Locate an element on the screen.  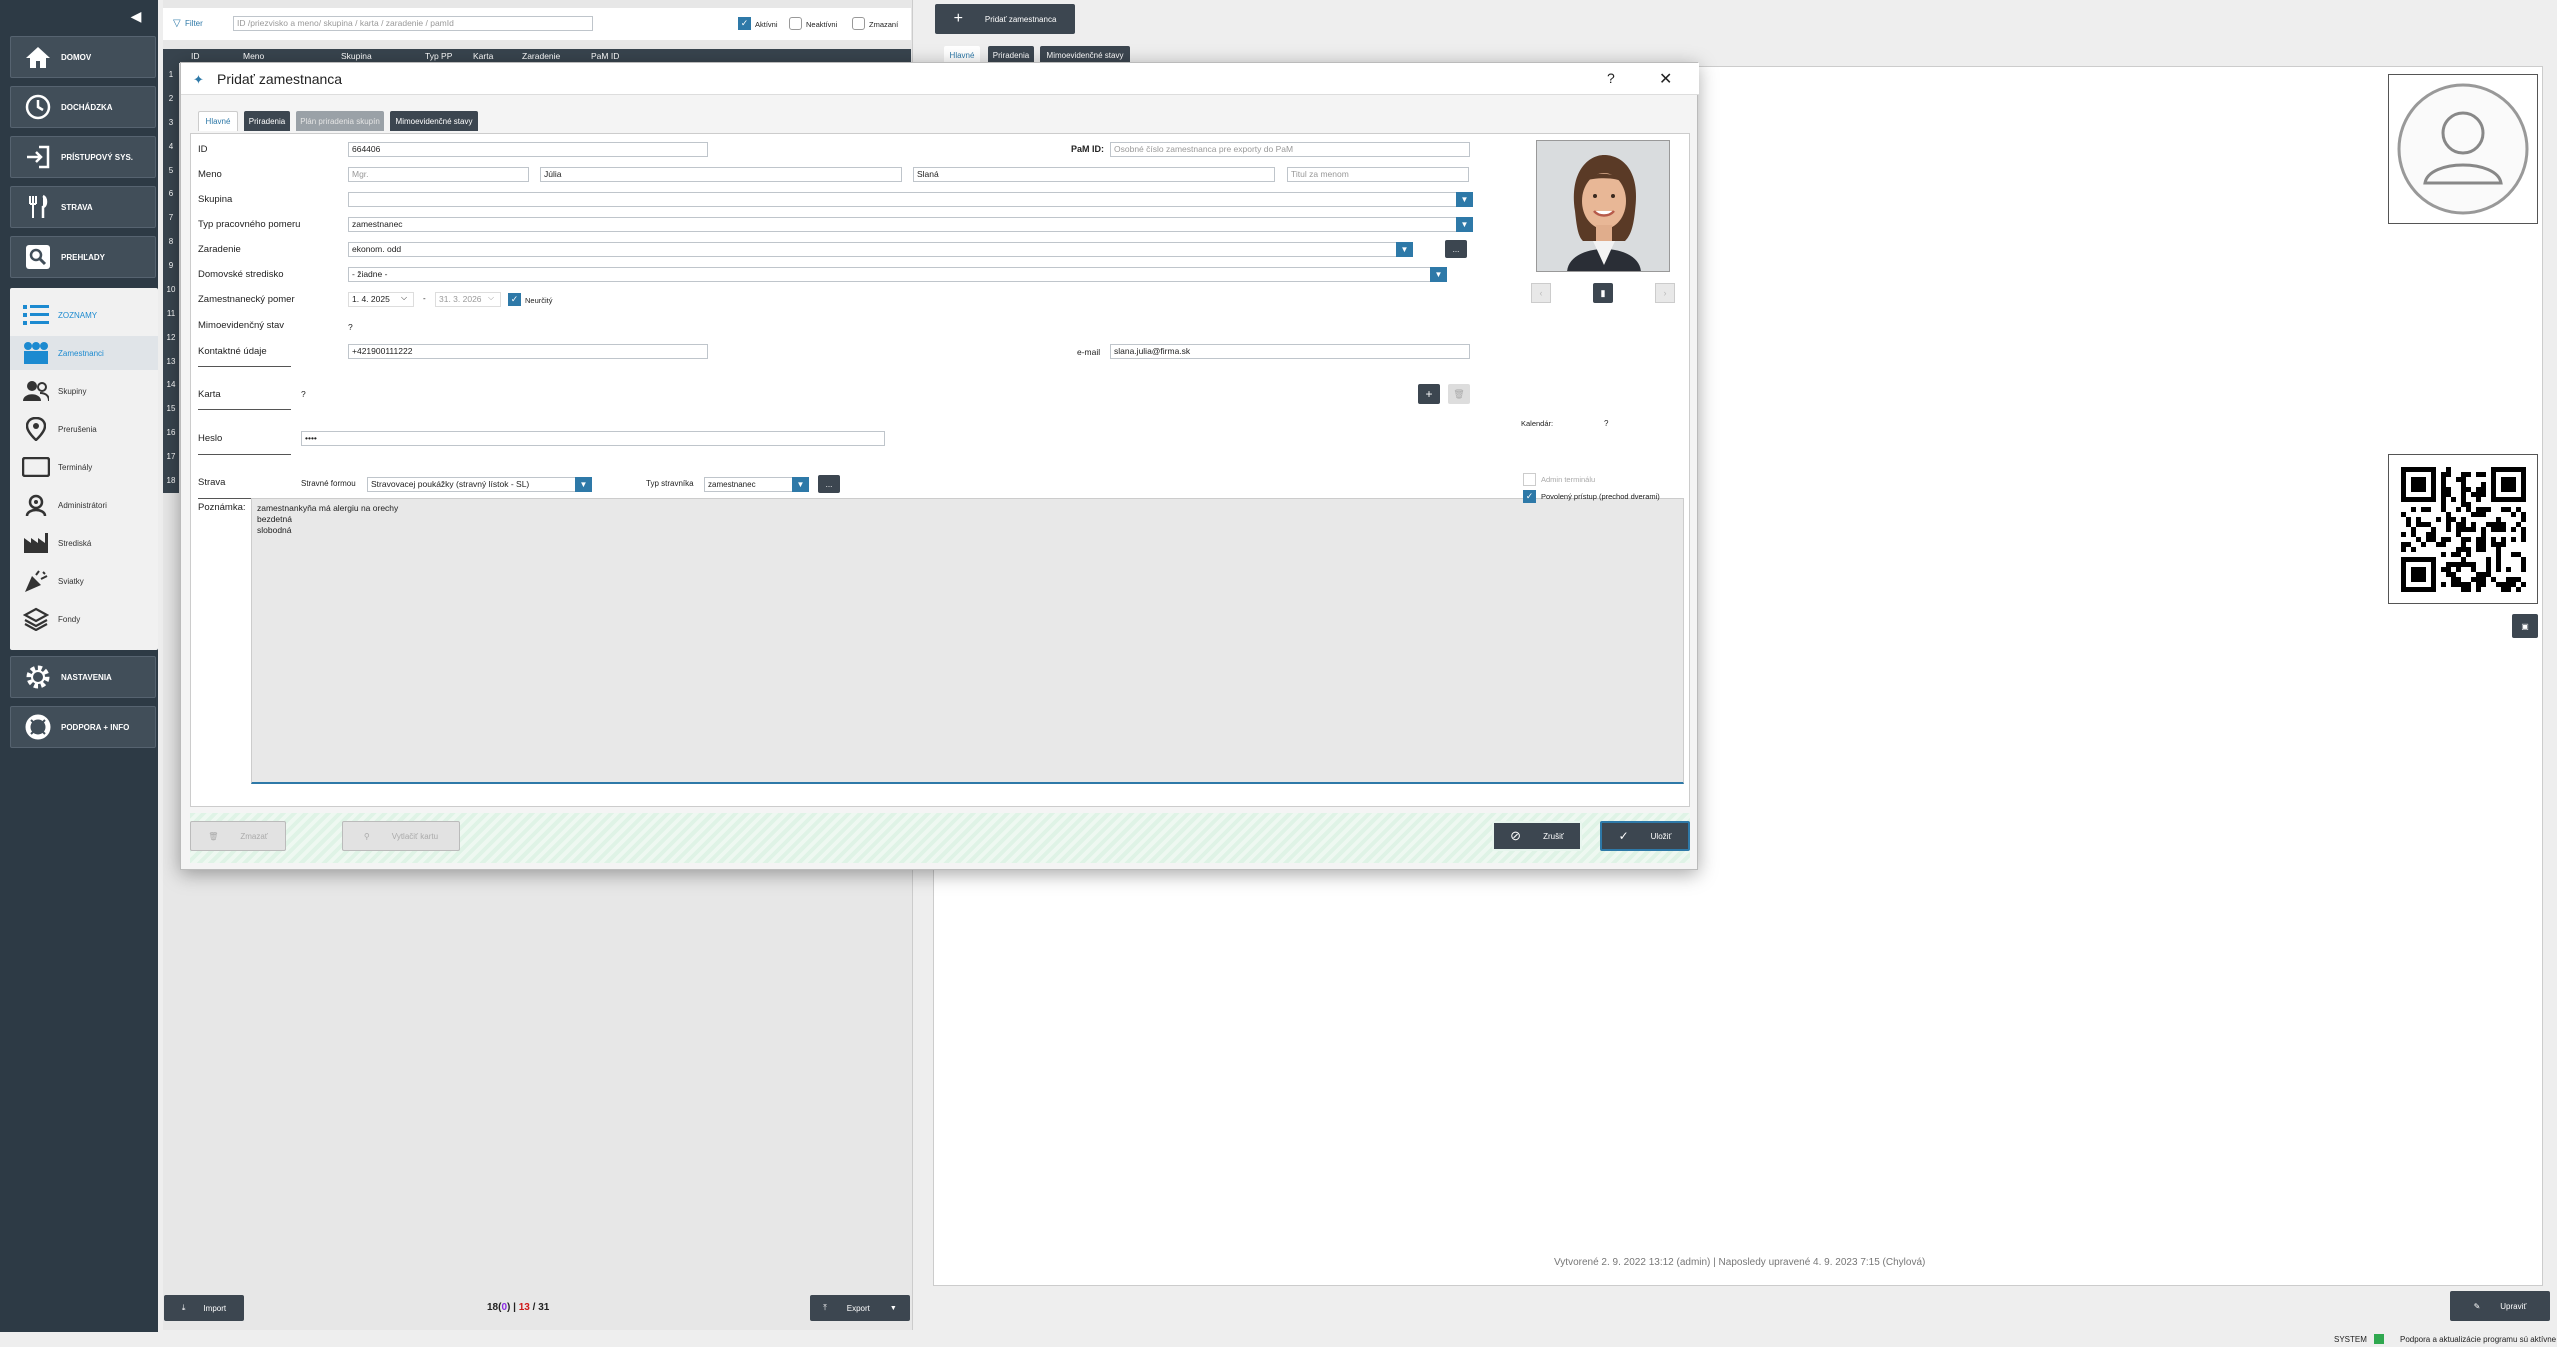
first-name-input: Júlia is located at coordinates (721, 174).